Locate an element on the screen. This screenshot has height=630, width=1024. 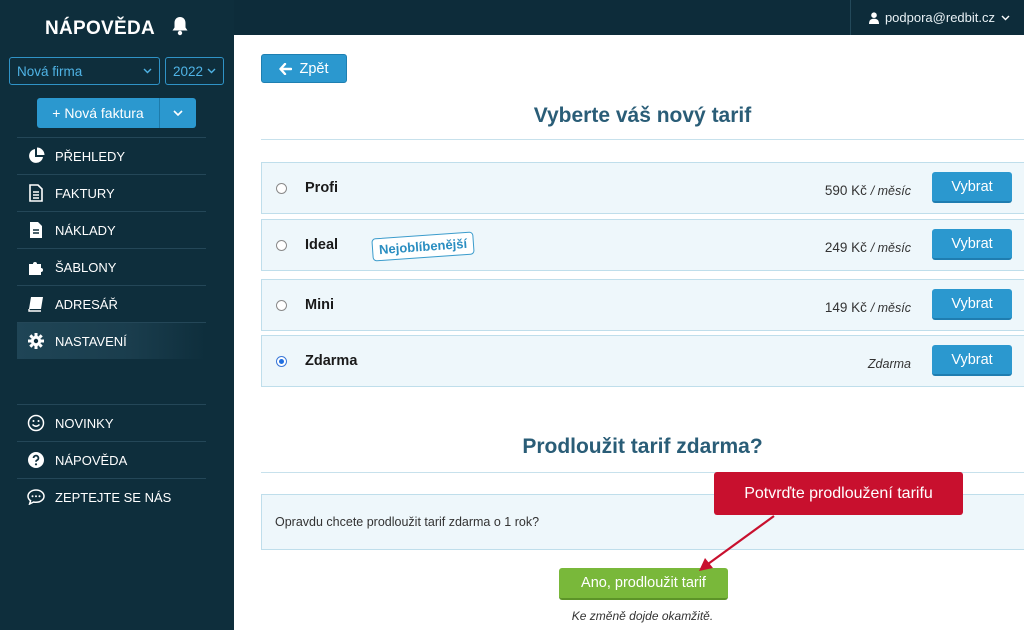
plan-price-value: 149 Kč is located at coordinates (845, 307).